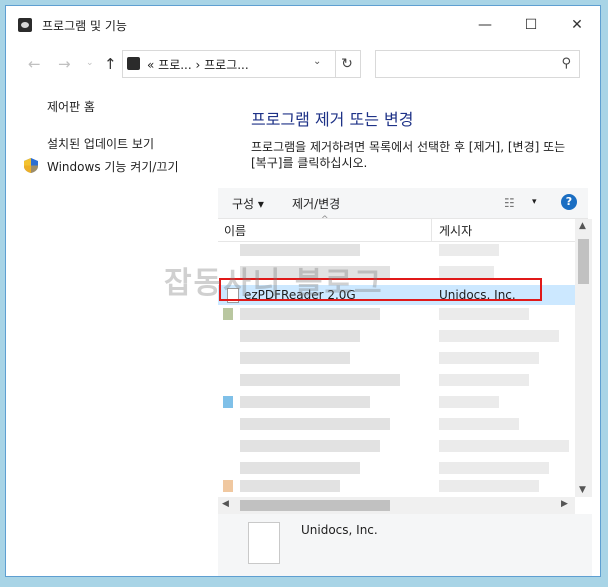 This screenshot has height=587, width=608. I want to click on search-icon: ⚲, so click(566, 63).